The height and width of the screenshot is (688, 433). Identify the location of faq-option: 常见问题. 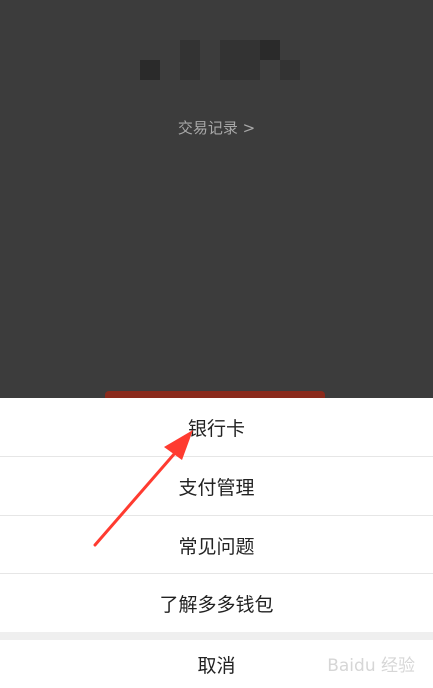
(216, 545).